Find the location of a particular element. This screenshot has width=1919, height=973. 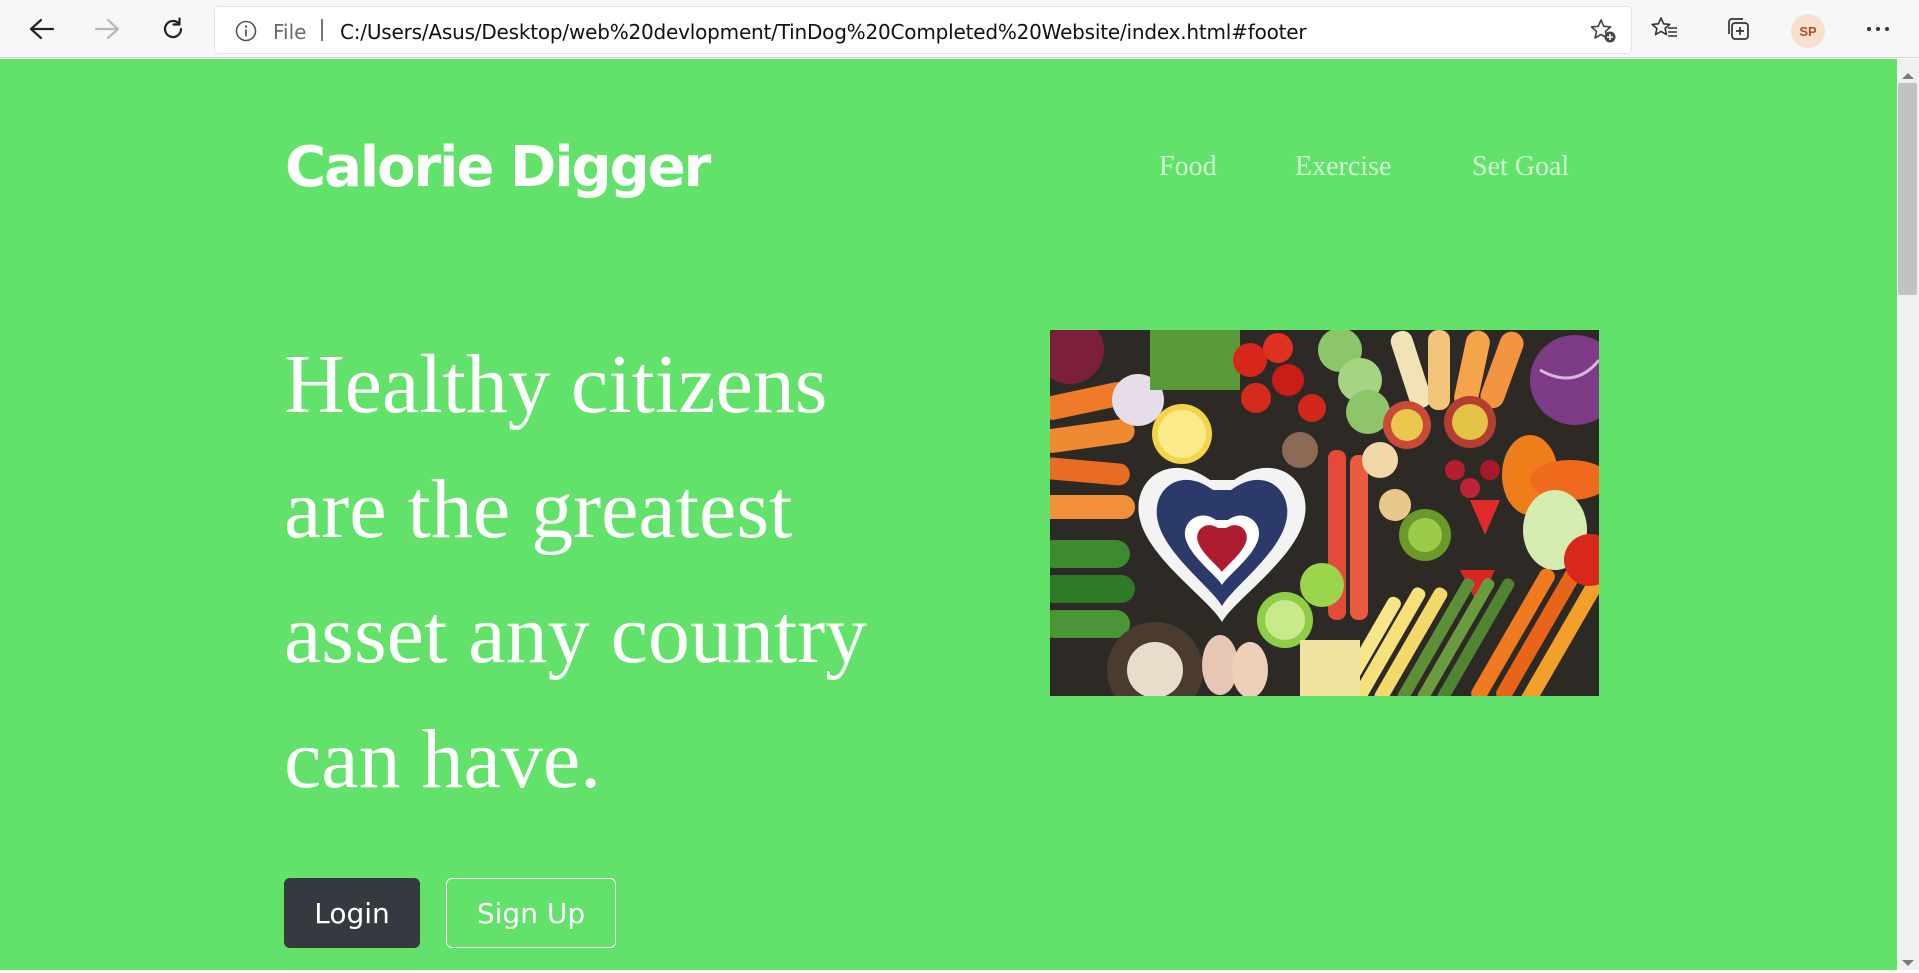

login-button: Login is located at coordinates (352, 913).